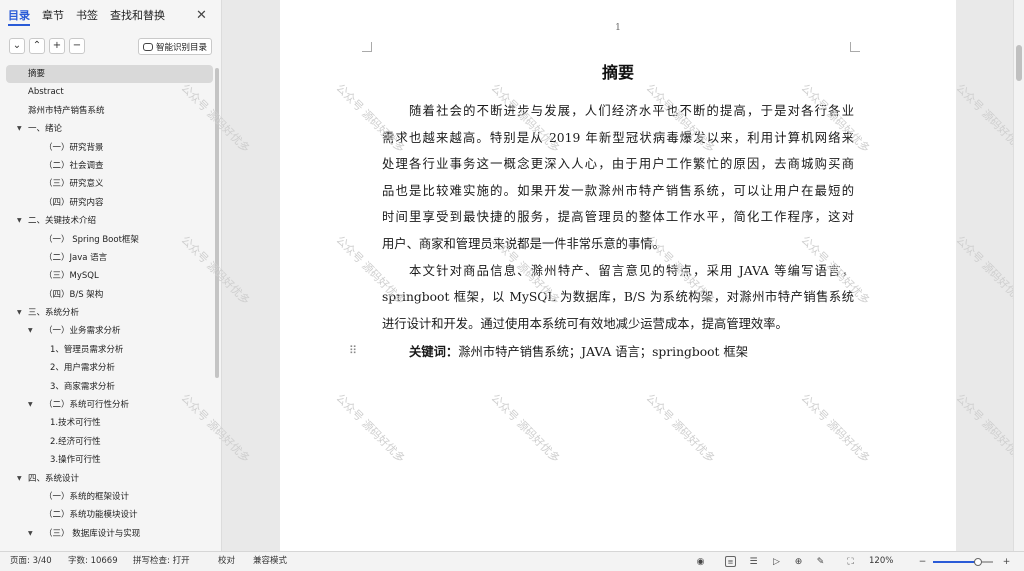 This screenshot has height=571, width=1024. I want to click on toc-item: ▼ 三、系统分析, so click(109, 313).